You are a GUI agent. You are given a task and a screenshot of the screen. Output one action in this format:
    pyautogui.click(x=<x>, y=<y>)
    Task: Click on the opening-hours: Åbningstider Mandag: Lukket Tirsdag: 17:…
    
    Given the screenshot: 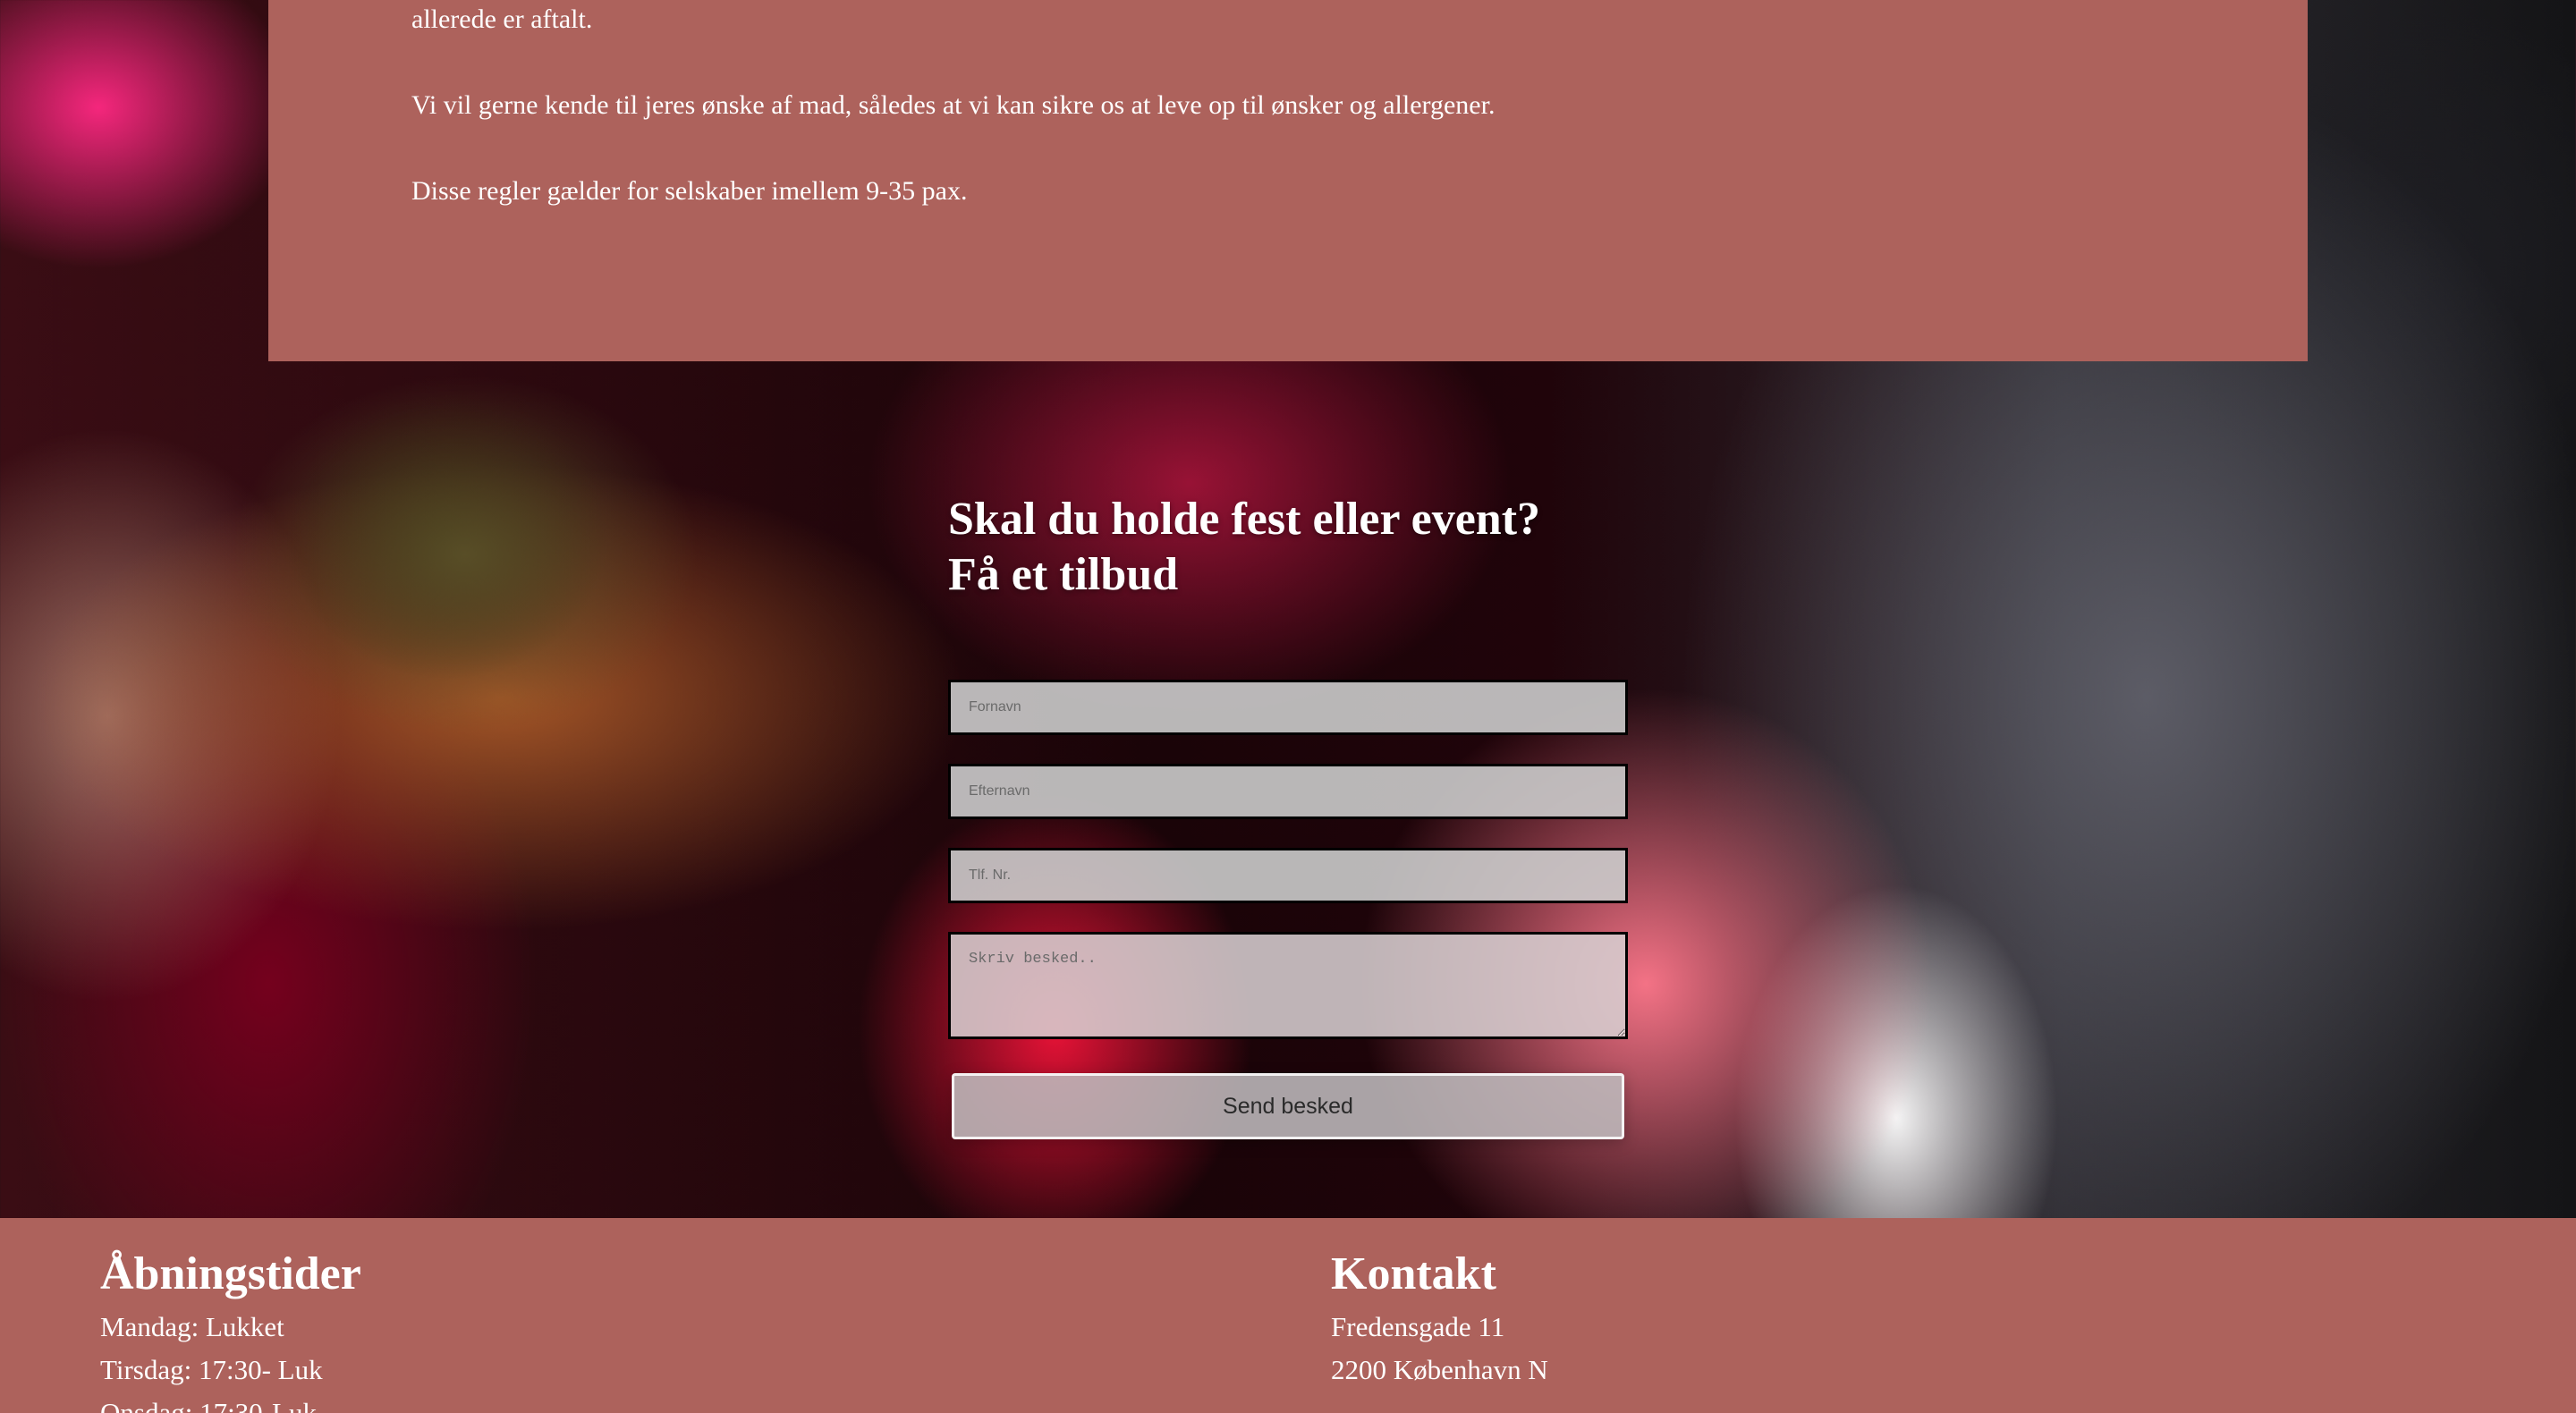 What is the action you would take?
    pyautogui.click(x=230, y=1330)
    